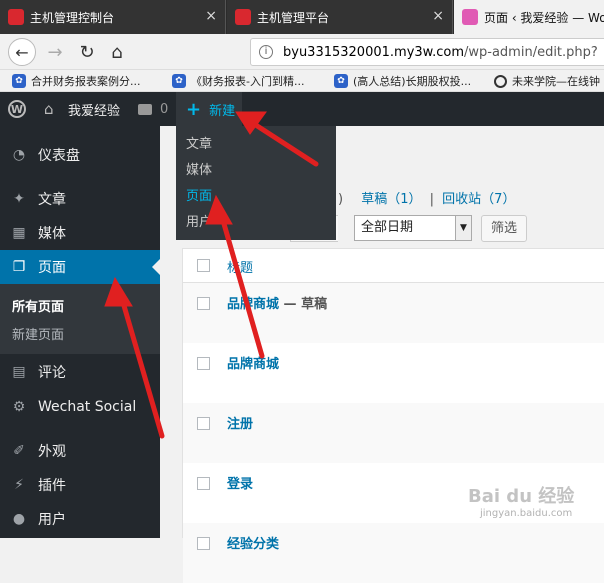 The image size is (604, 583). Describe the element at coordinates (19, 155) in the screenshot. I see `dashboard-icon: ◔` at that location.